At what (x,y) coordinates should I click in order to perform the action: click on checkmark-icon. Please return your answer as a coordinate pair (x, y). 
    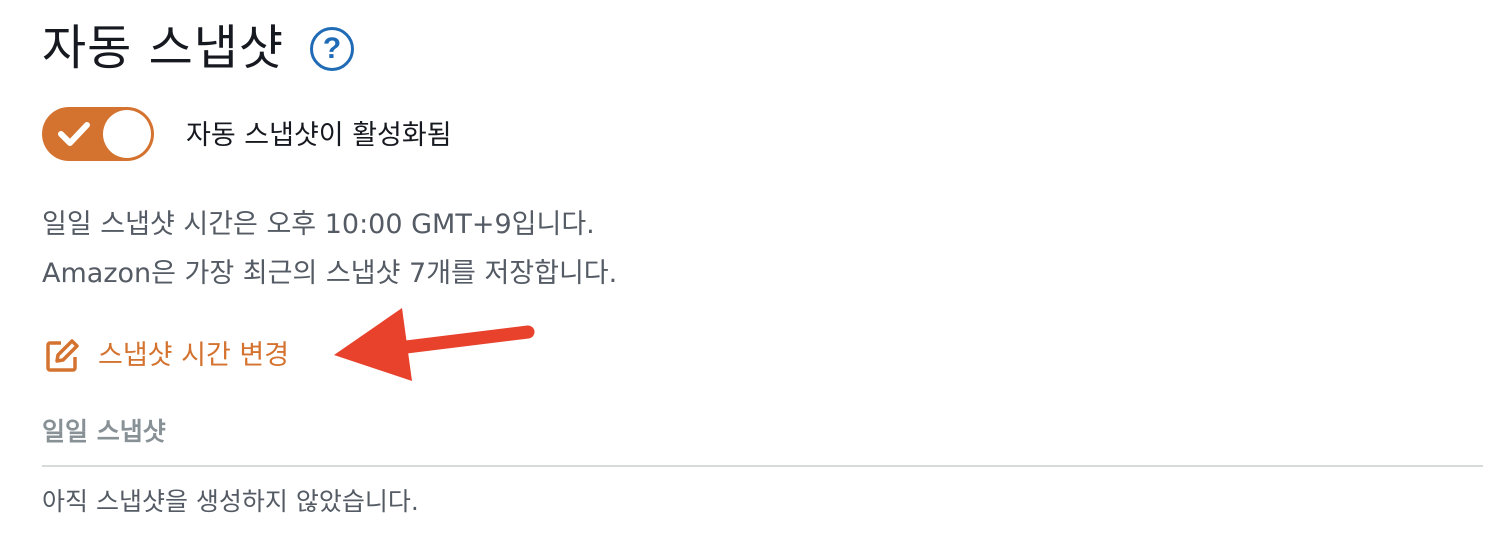
    Looking at the image, I should click on (74, 134).